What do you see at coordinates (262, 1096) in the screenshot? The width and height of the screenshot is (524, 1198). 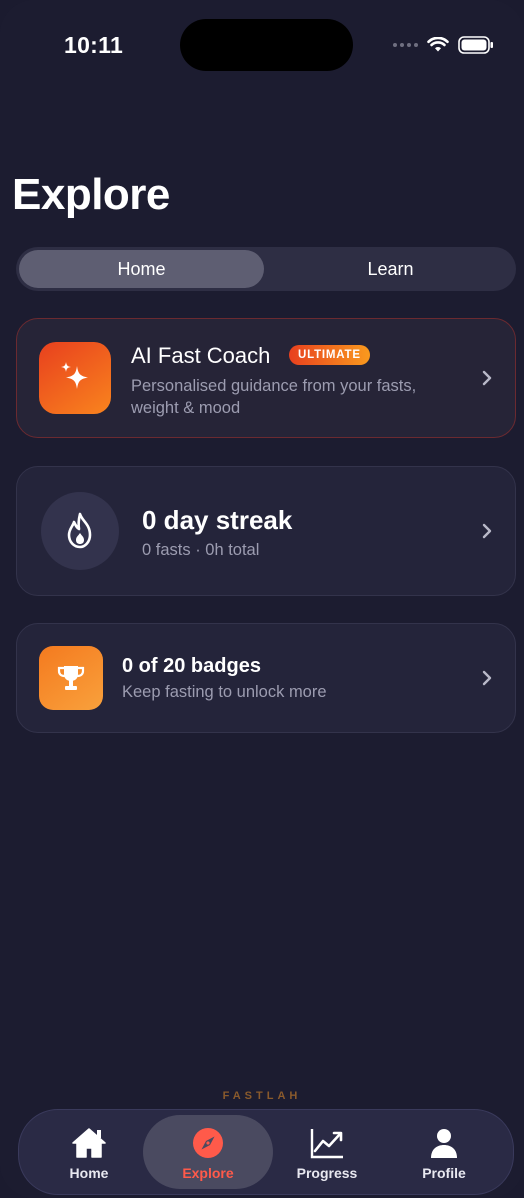 I see `brand-label: FASTLAH` at bounding box center [262, 1096].